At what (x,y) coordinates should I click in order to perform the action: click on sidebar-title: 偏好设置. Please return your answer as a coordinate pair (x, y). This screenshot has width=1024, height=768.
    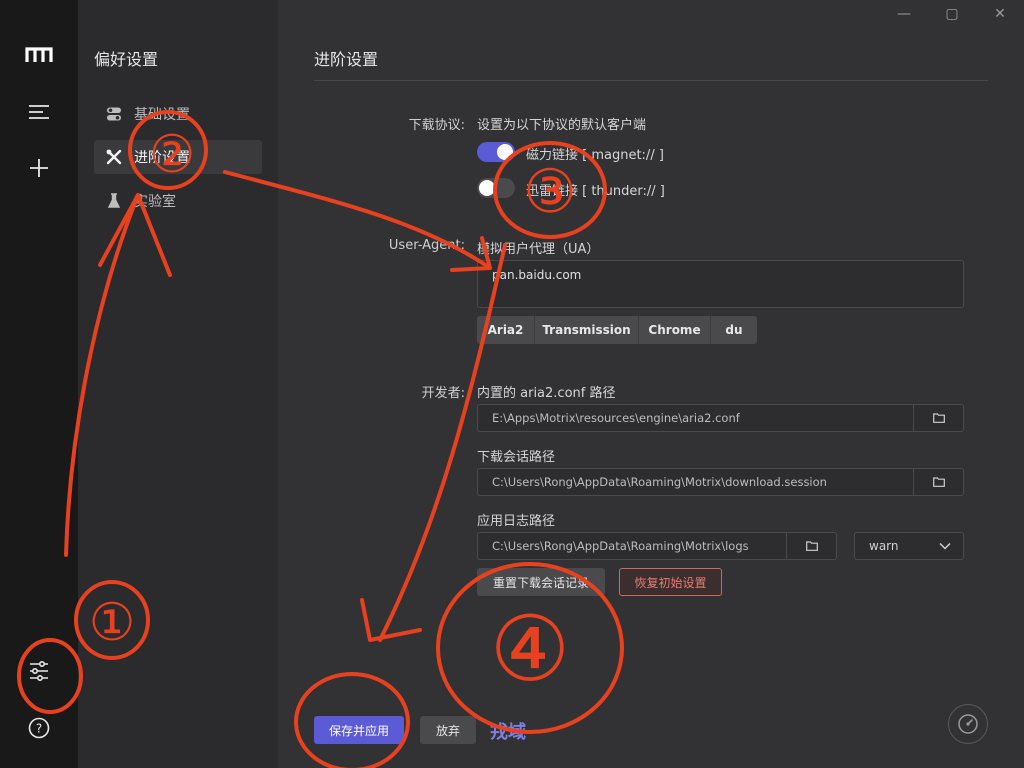
    Looking at the image, I should click on (126, 59).